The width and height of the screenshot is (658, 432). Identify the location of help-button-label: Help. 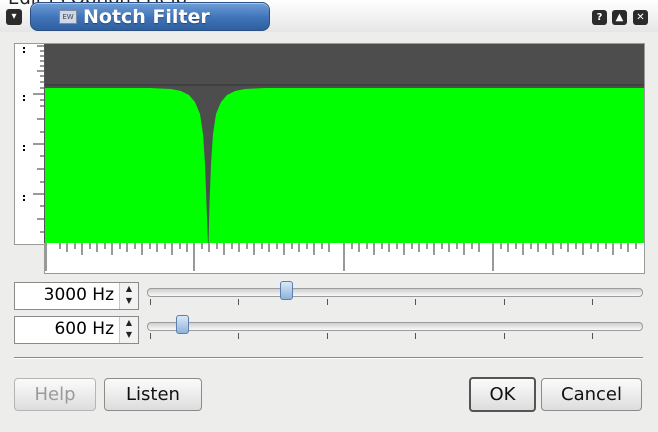
(55, 394).